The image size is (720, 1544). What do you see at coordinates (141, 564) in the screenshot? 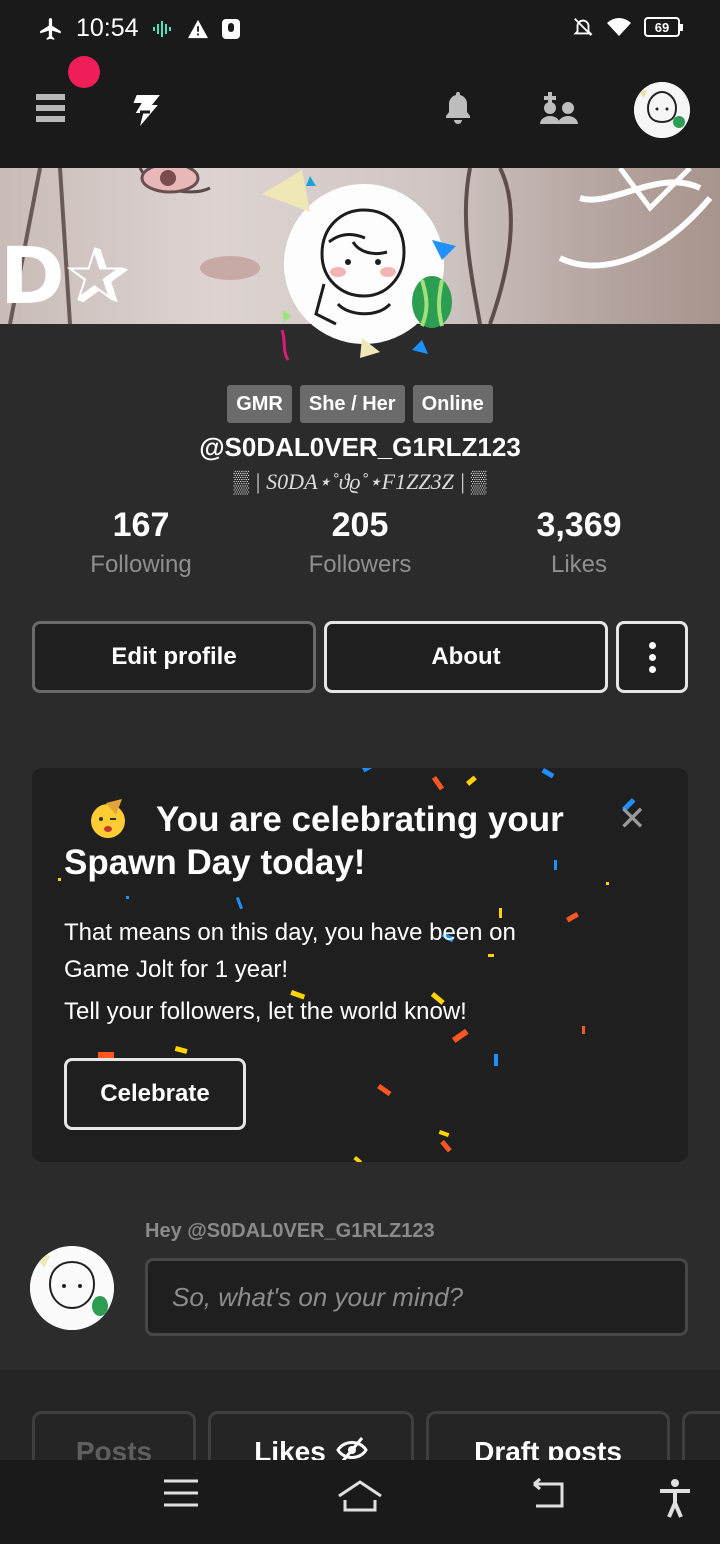
I see `stat-following-label: Following` at bounding box center [141, 564].